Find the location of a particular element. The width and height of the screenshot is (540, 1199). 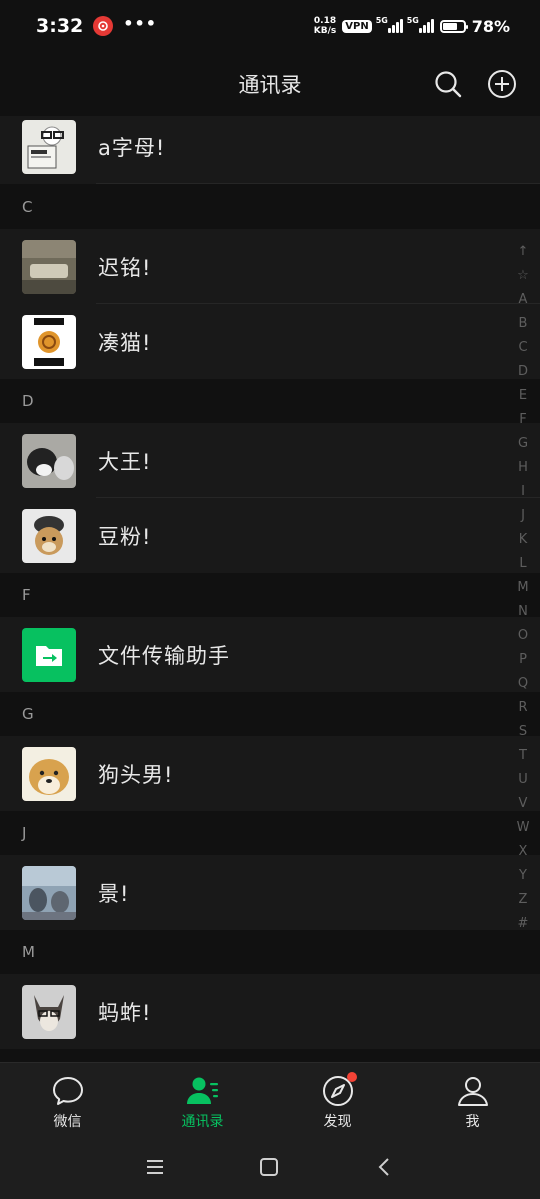

contact-name: 蚂蚱! is located at coordinates (125, 1012).